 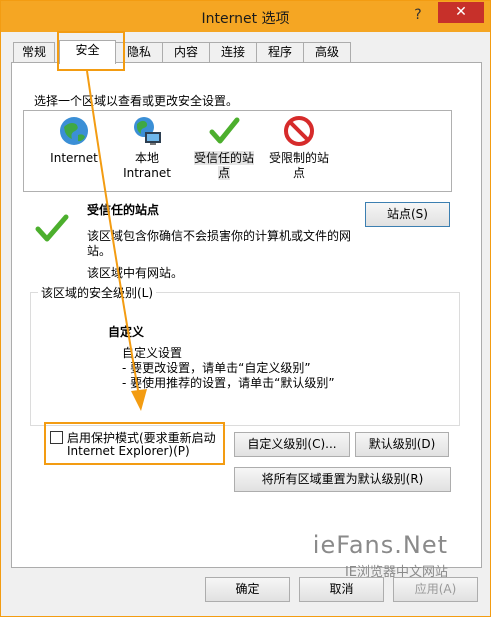 What do you see at coordinates (52, 228) in the screenshot?
I see `trusted-zone-check-icon` at bounding box center [52, 228].